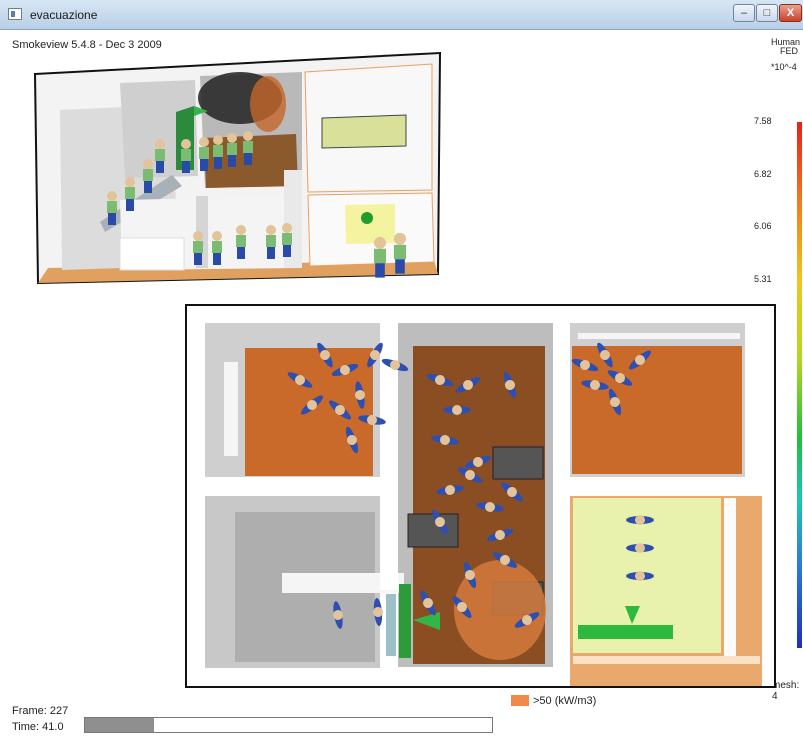 This screenshot has width=803, height=738. What do you see at coordinates (40, 711) in the screenshot?
I see `frame-label: Frame: 227` at bounding box center [40, 711].